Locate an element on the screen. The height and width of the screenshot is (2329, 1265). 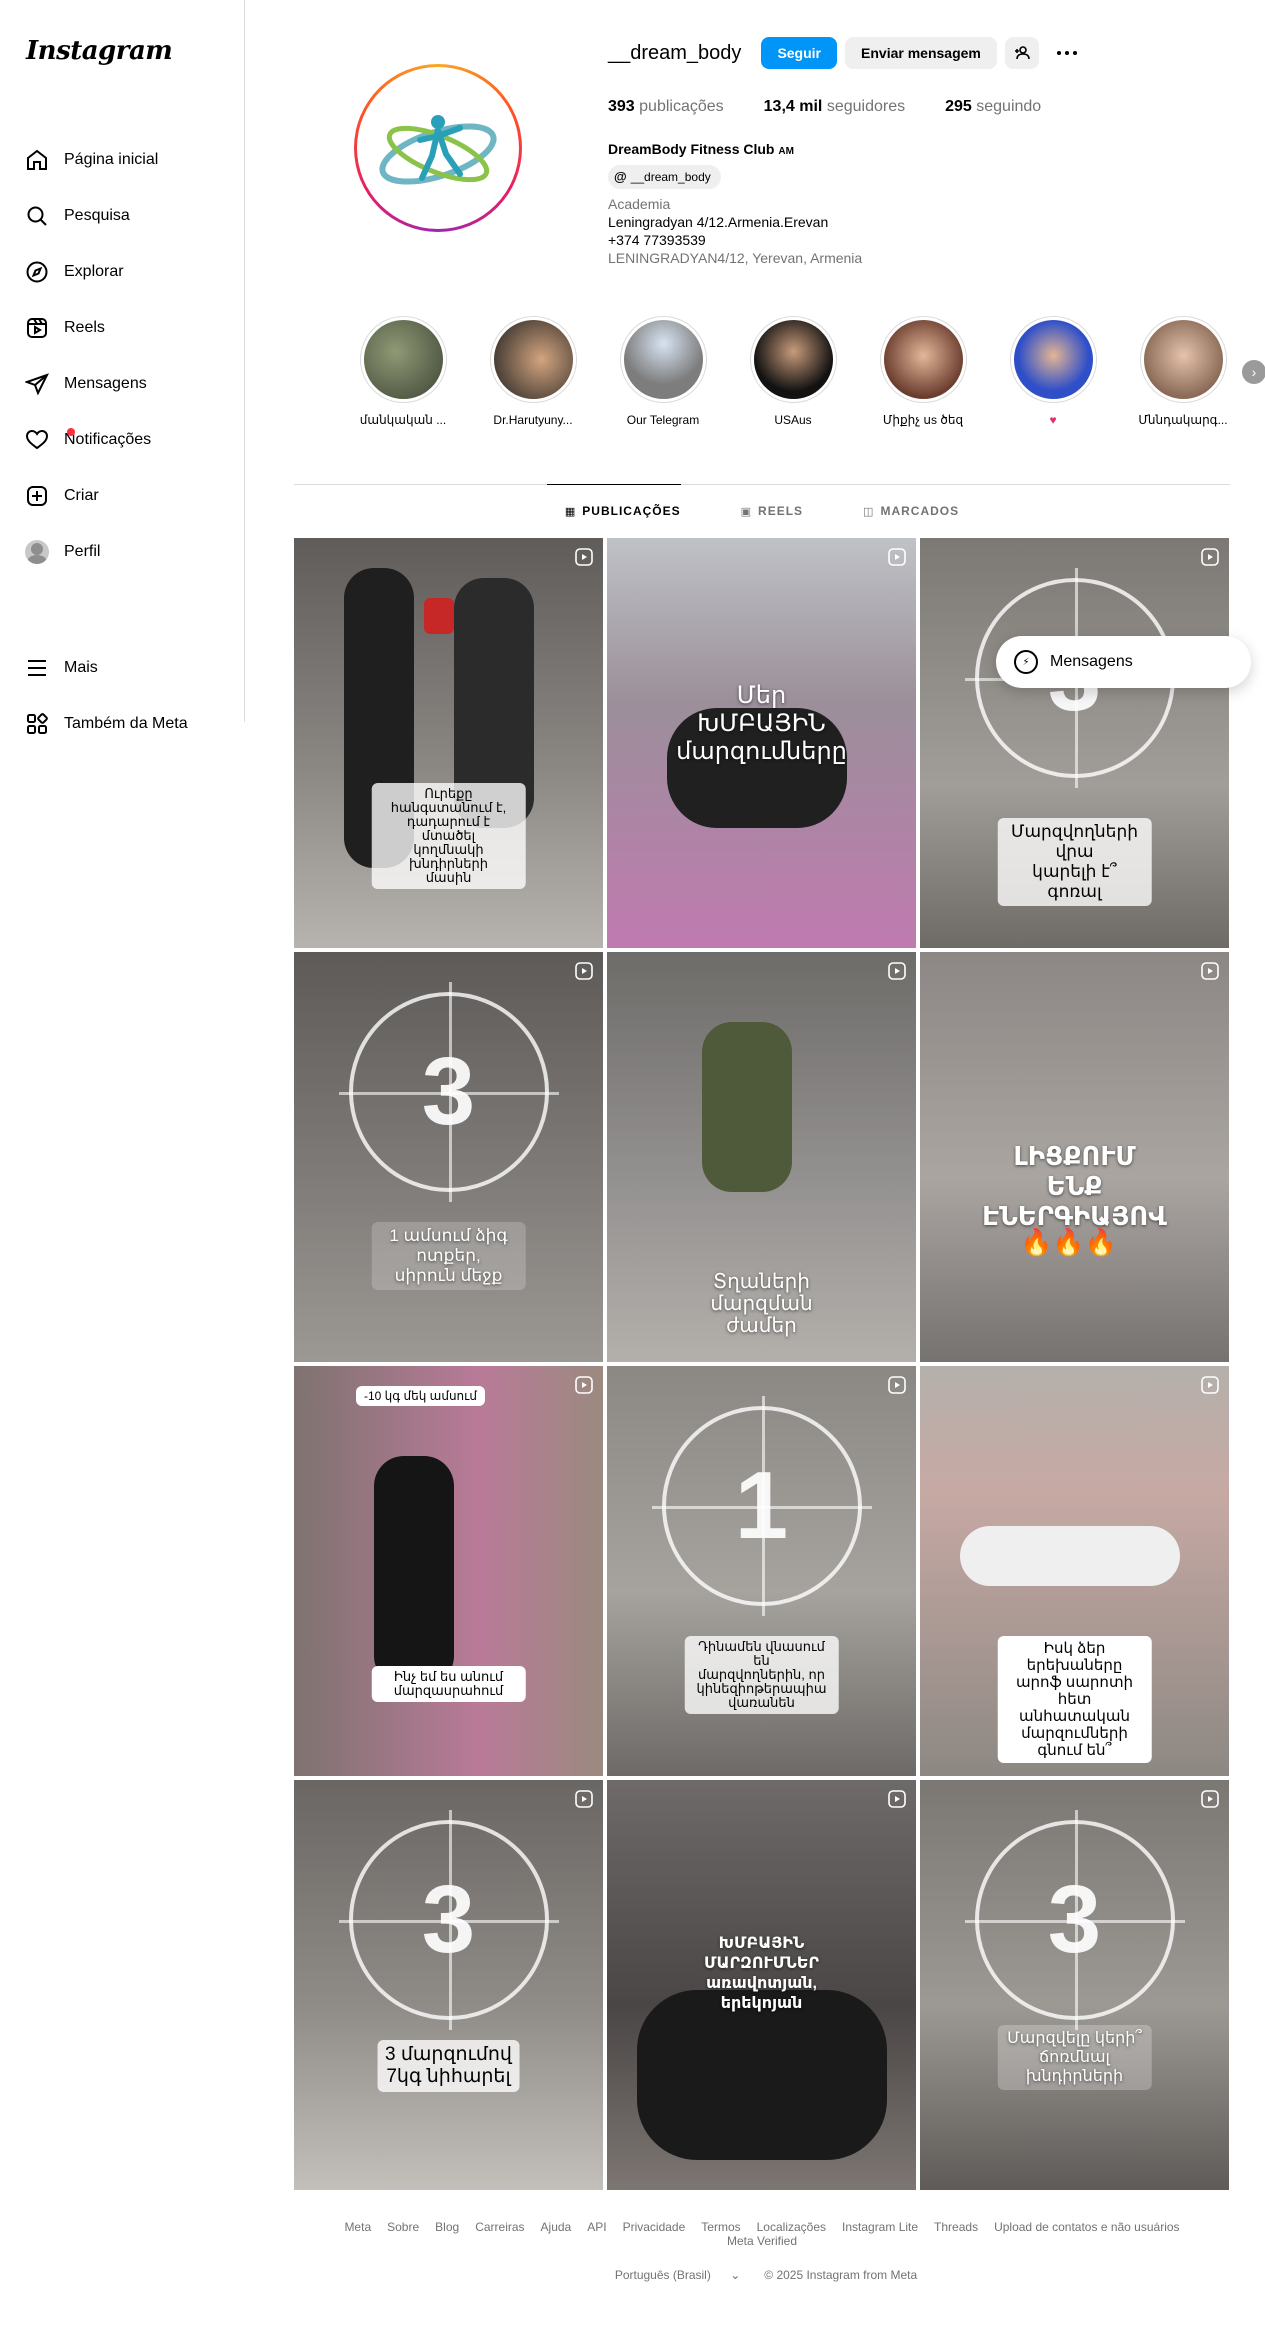
footer-link: API is located at coordinates (596, 2227).